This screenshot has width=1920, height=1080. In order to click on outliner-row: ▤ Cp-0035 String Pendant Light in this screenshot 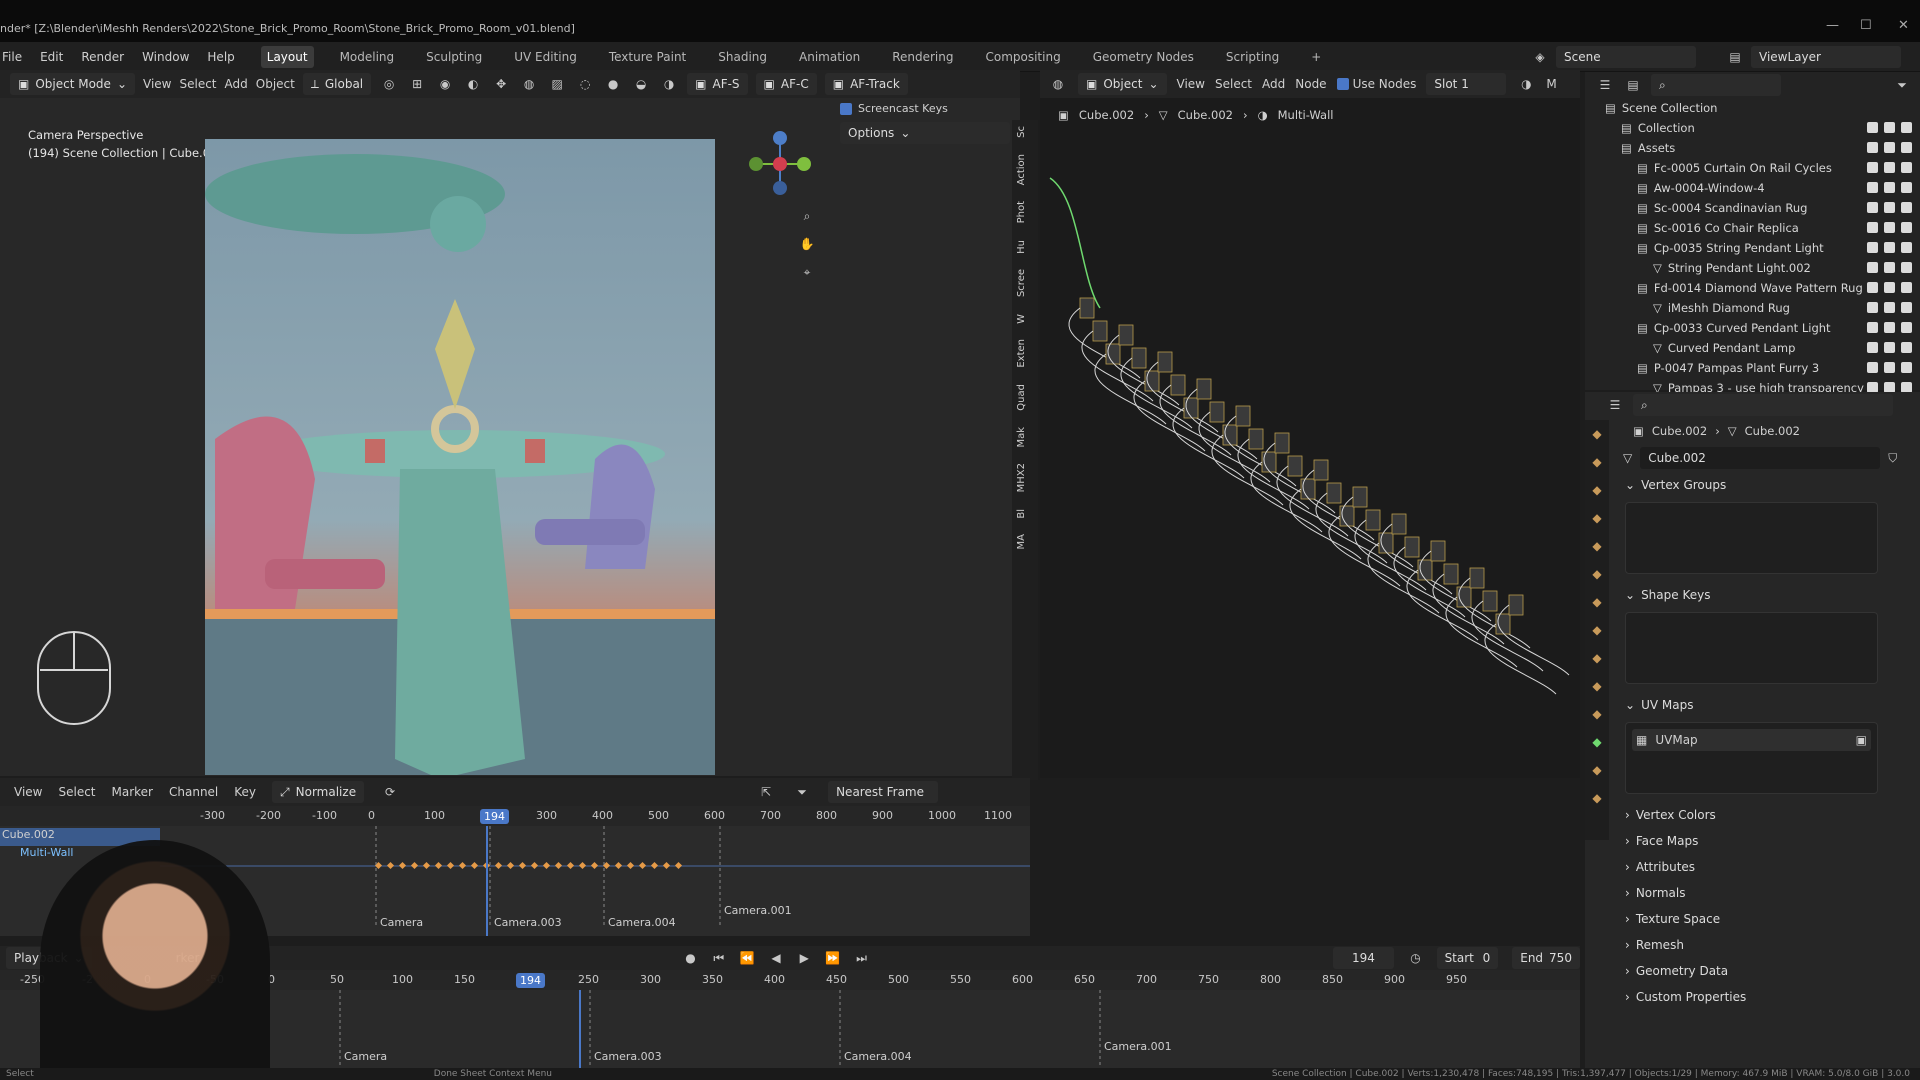, I will do `click(1752, 248)`.